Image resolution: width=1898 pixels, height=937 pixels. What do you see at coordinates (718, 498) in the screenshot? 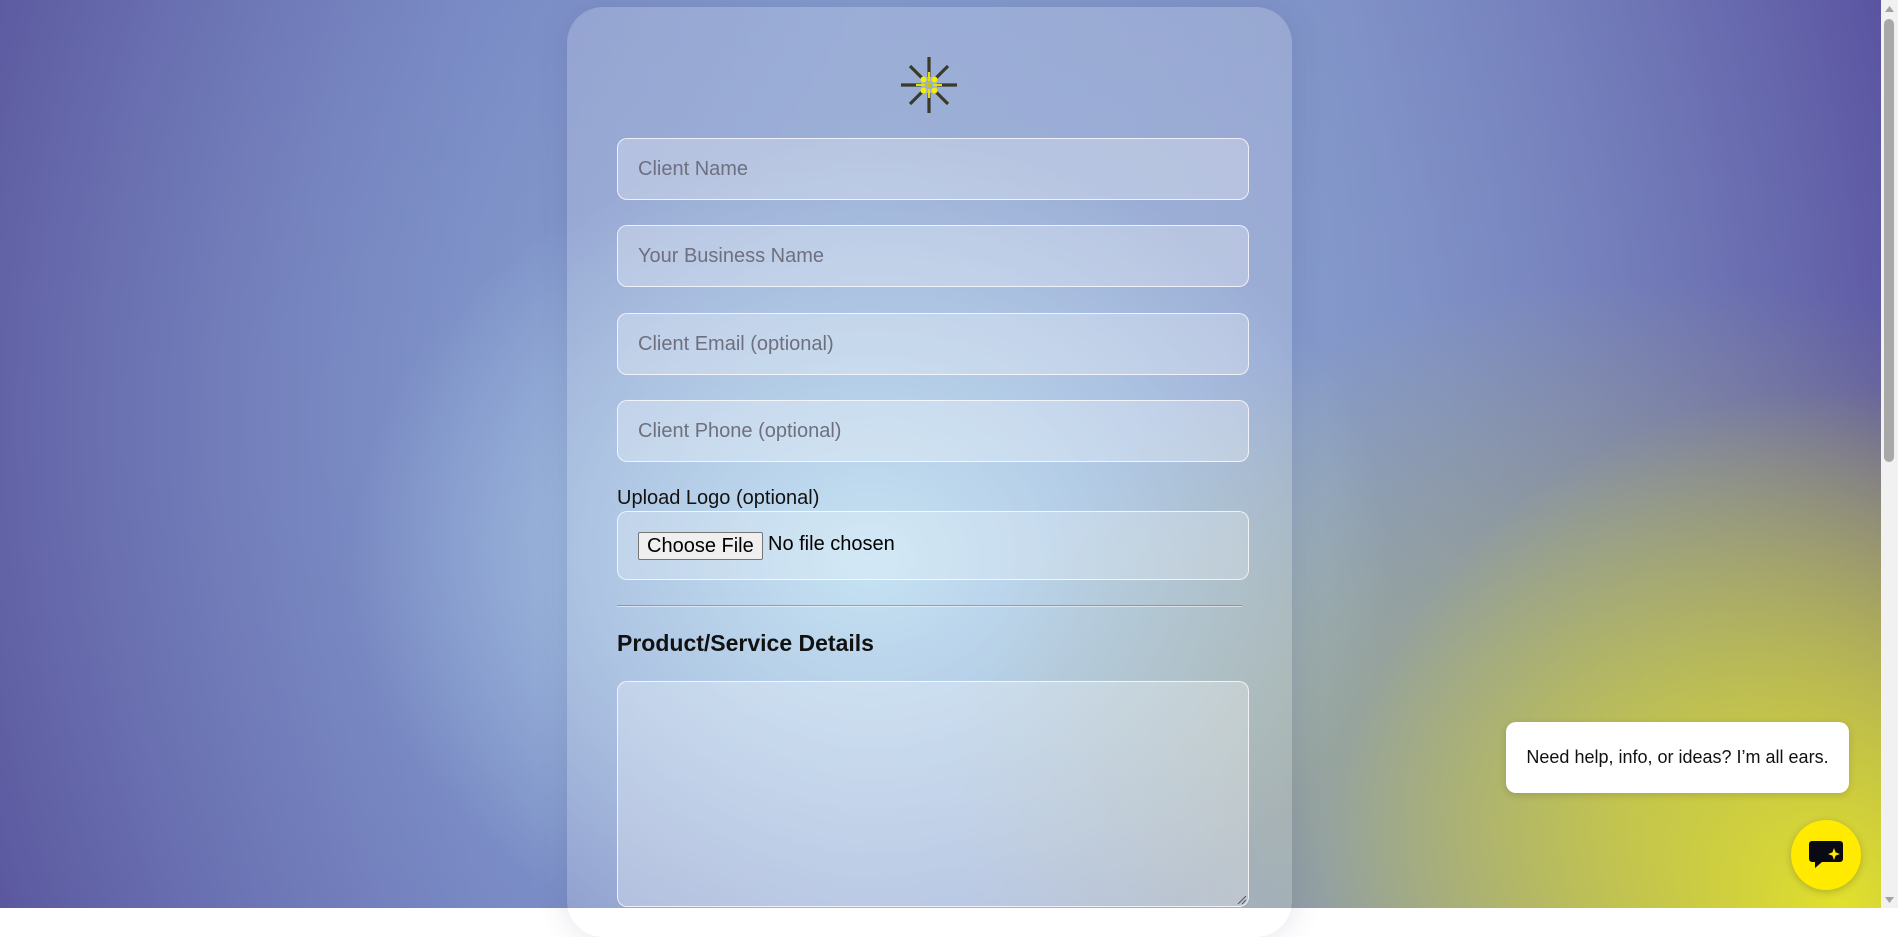
I see `upload-logo-label: Upload Logo (optional)` at bounding box center [718, 498].